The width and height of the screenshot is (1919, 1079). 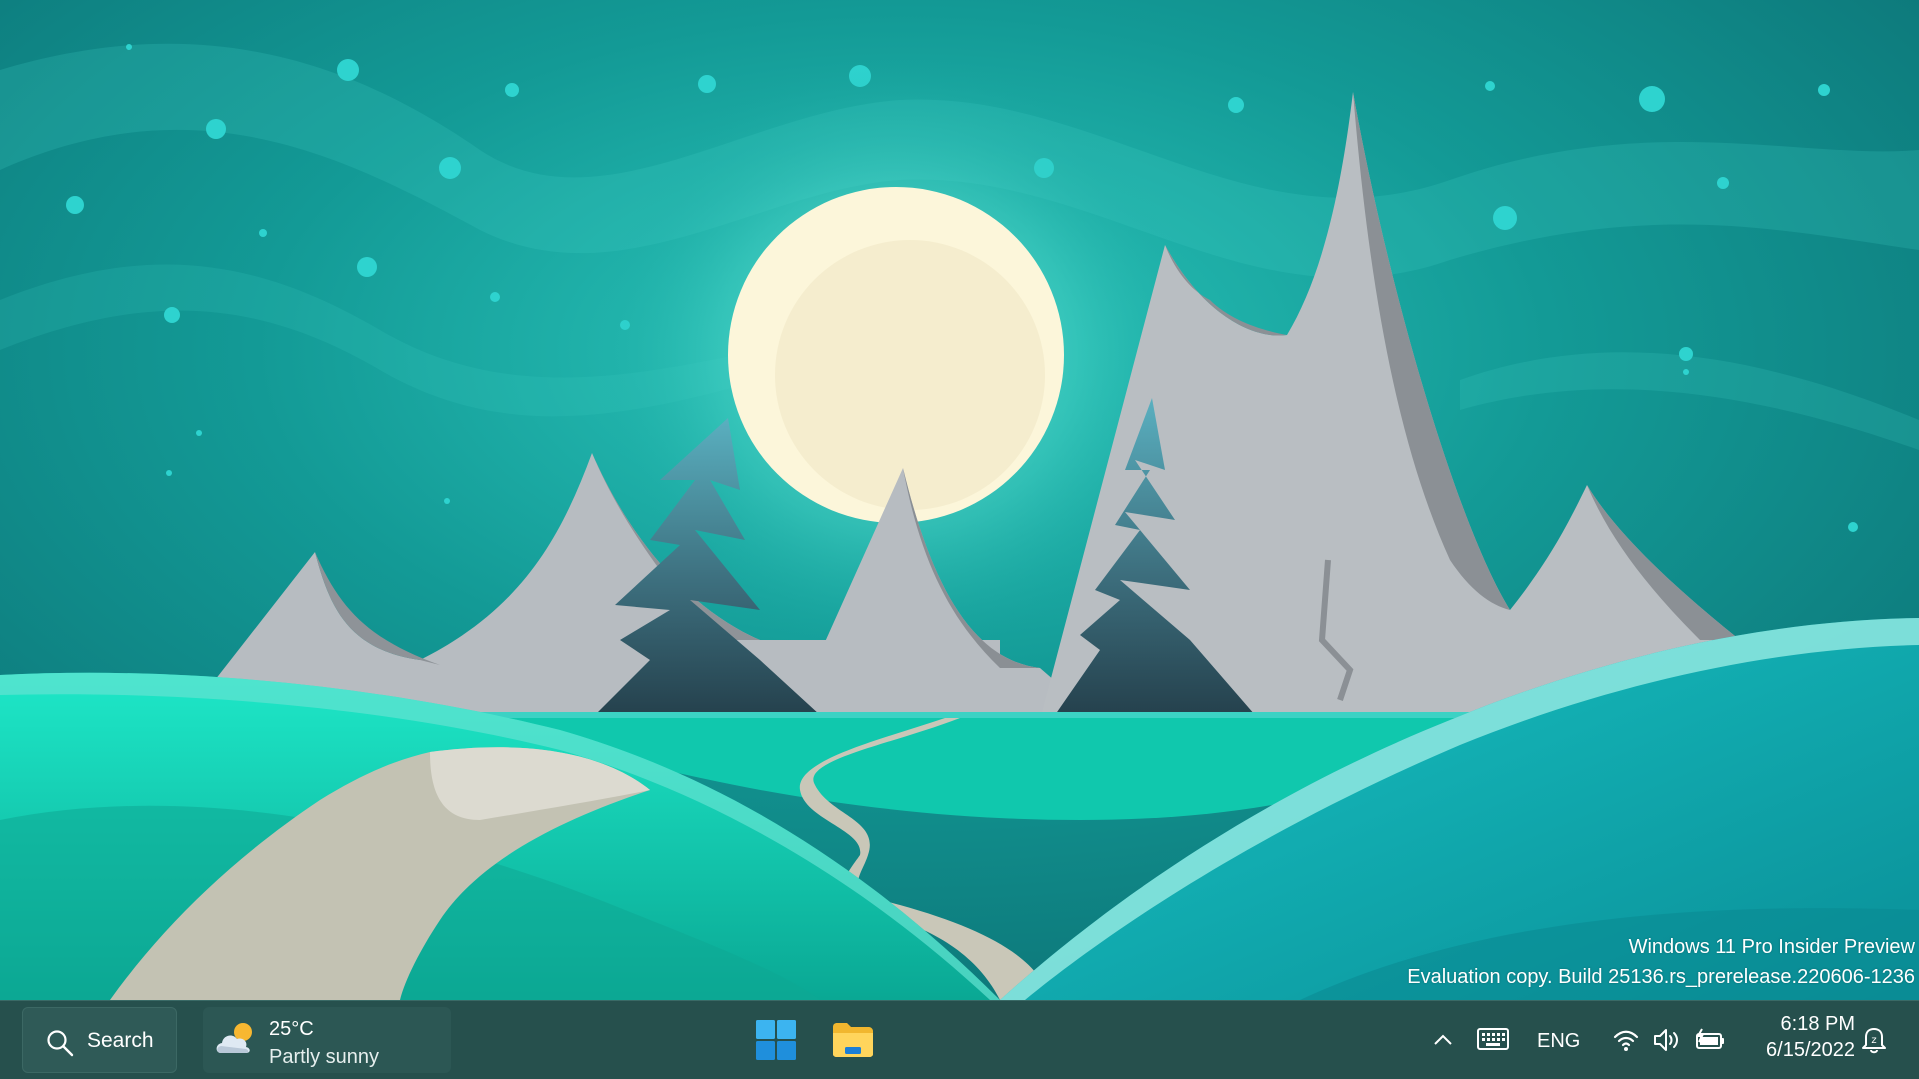 What do you see at coordinates (327, 1040) in the screenshot?
I see `weather-widget: 25°C Partly sunny` at bounding box center [327, 1040].